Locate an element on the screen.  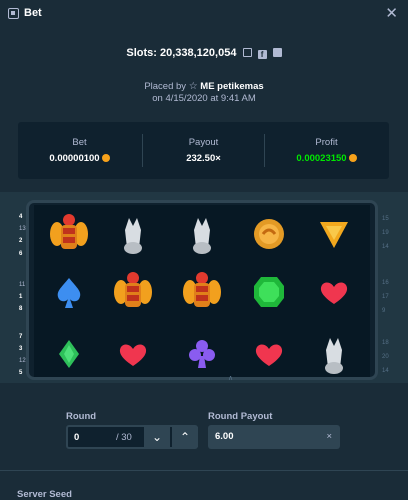
payline-number: 3 is located at coordinates (21, 349).